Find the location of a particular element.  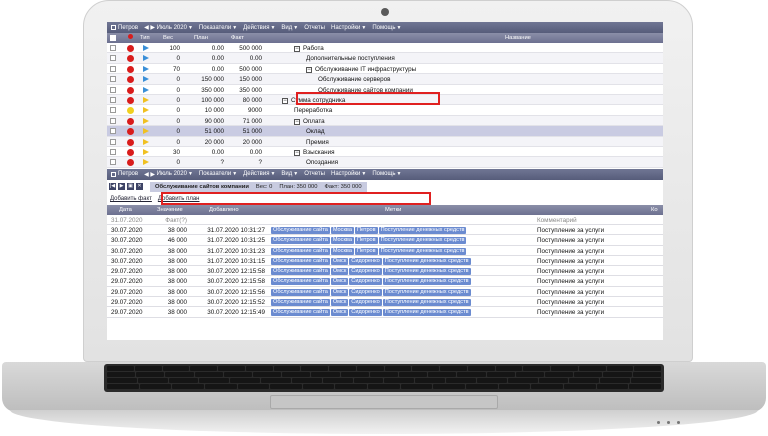

menu-item: Показатели ▼ is located at coordinates (218, 174).